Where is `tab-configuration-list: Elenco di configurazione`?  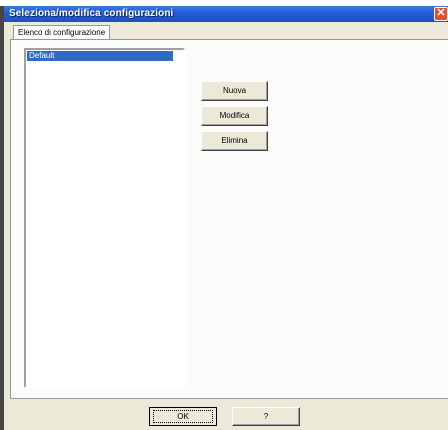
tab-configuration-list: Elenco di configurazione is located at coordinates (62, 32).